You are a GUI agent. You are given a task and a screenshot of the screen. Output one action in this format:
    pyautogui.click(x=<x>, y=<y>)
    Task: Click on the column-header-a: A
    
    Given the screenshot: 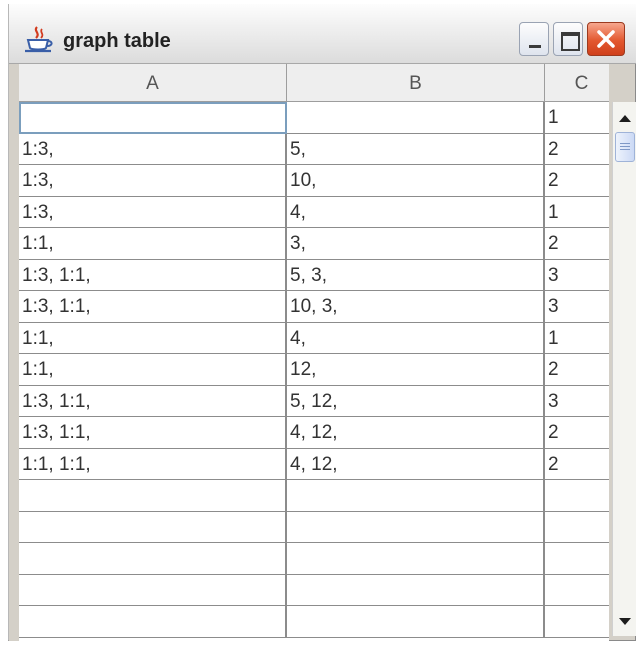 What is the action you would take?
    pyautogui.click(x=153, y=82)
    